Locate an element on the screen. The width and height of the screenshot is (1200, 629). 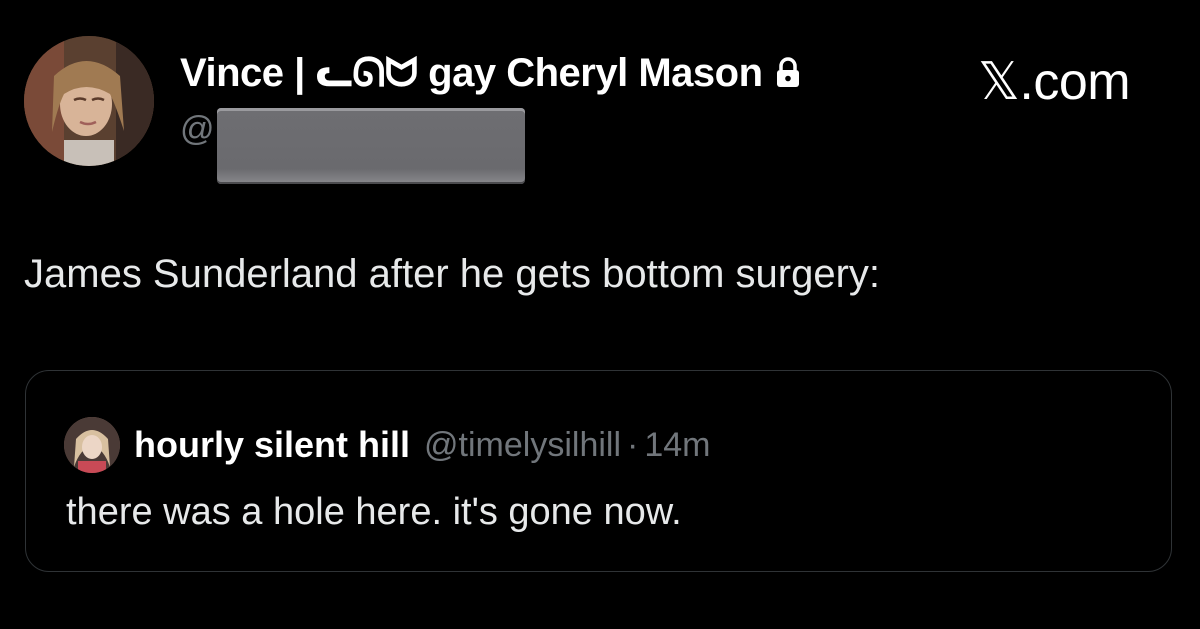
quoted-display-name: hourly silent hill is located at coordinates (272, 445).